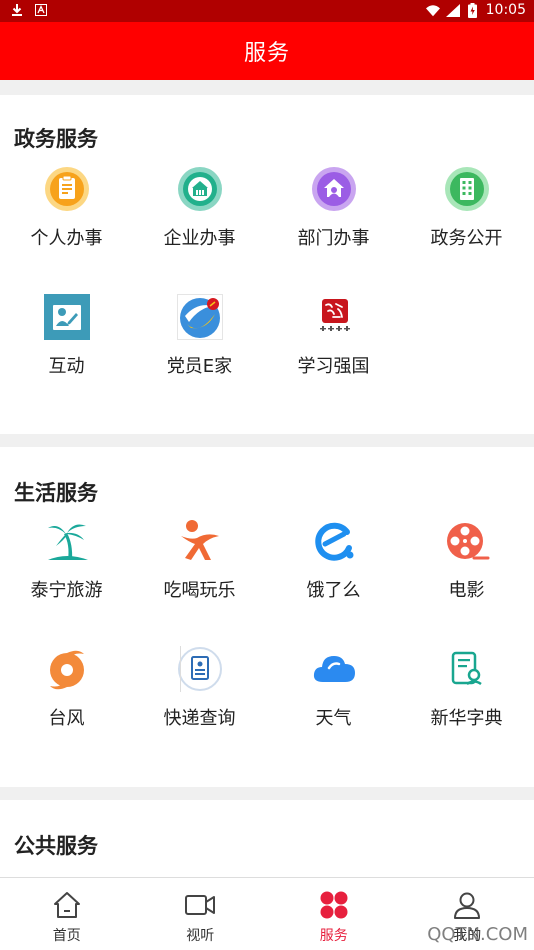 The width and height of the screenshot is (534, 950). I want to click on section-title: 公共服务, so click(56, 846).